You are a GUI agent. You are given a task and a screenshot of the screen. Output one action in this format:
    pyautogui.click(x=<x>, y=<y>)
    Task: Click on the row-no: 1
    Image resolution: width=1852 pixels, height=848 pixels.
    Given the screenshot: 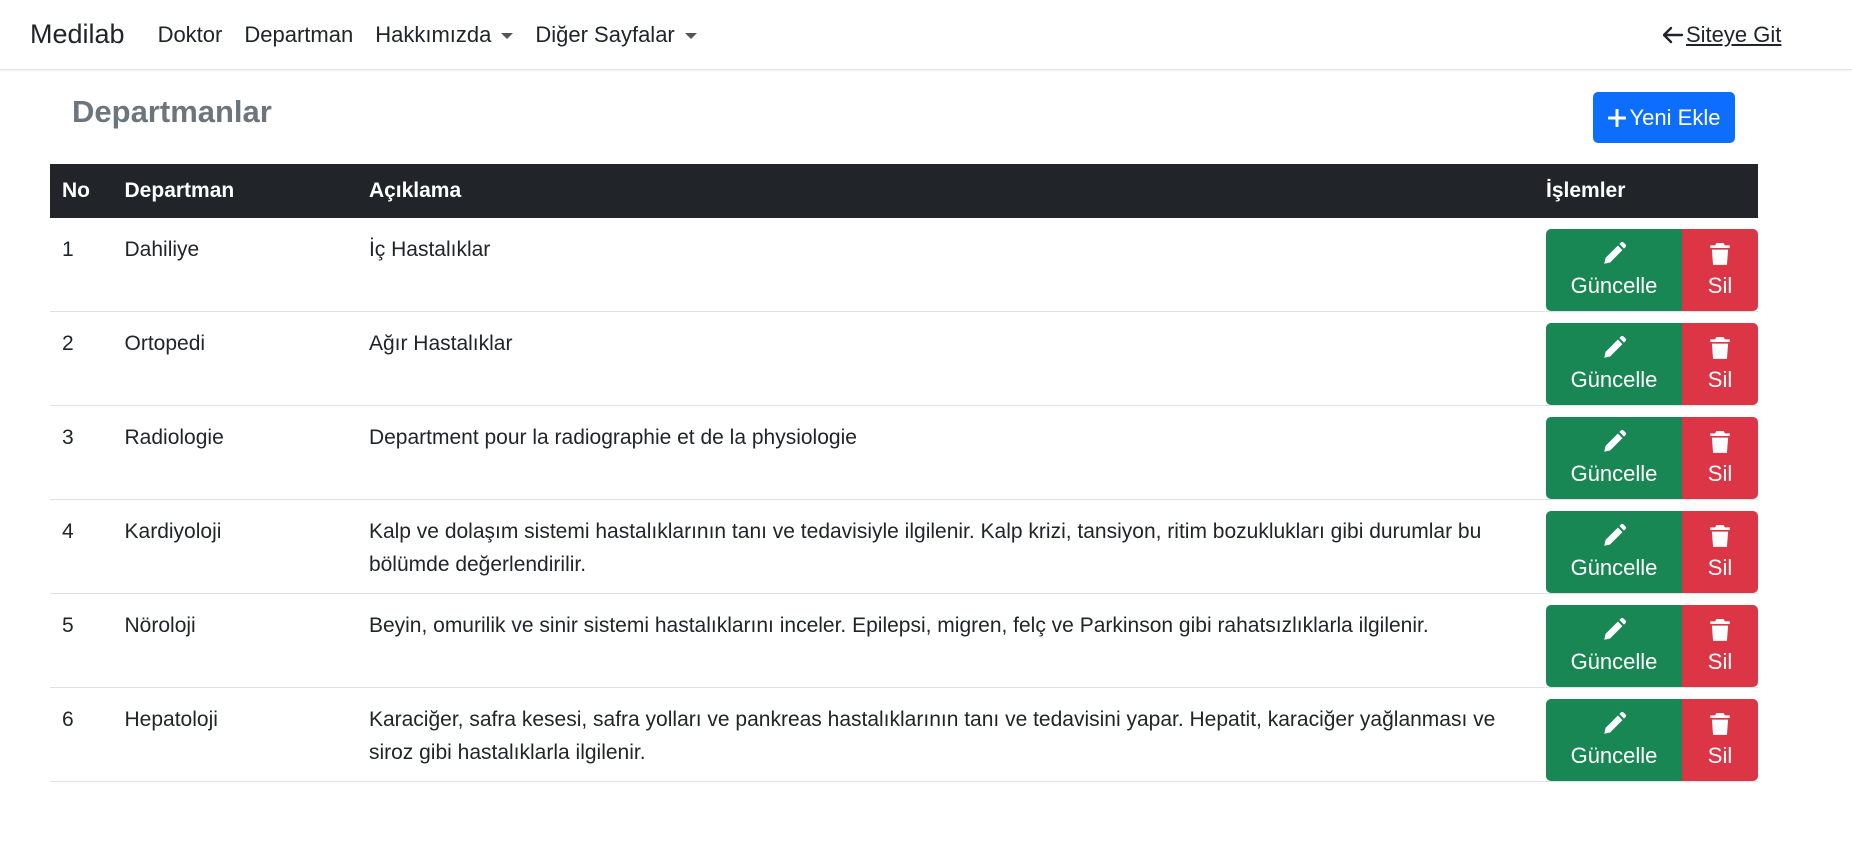 What is the action you would take?
    pyautogui.click(x=81, y=265)
    